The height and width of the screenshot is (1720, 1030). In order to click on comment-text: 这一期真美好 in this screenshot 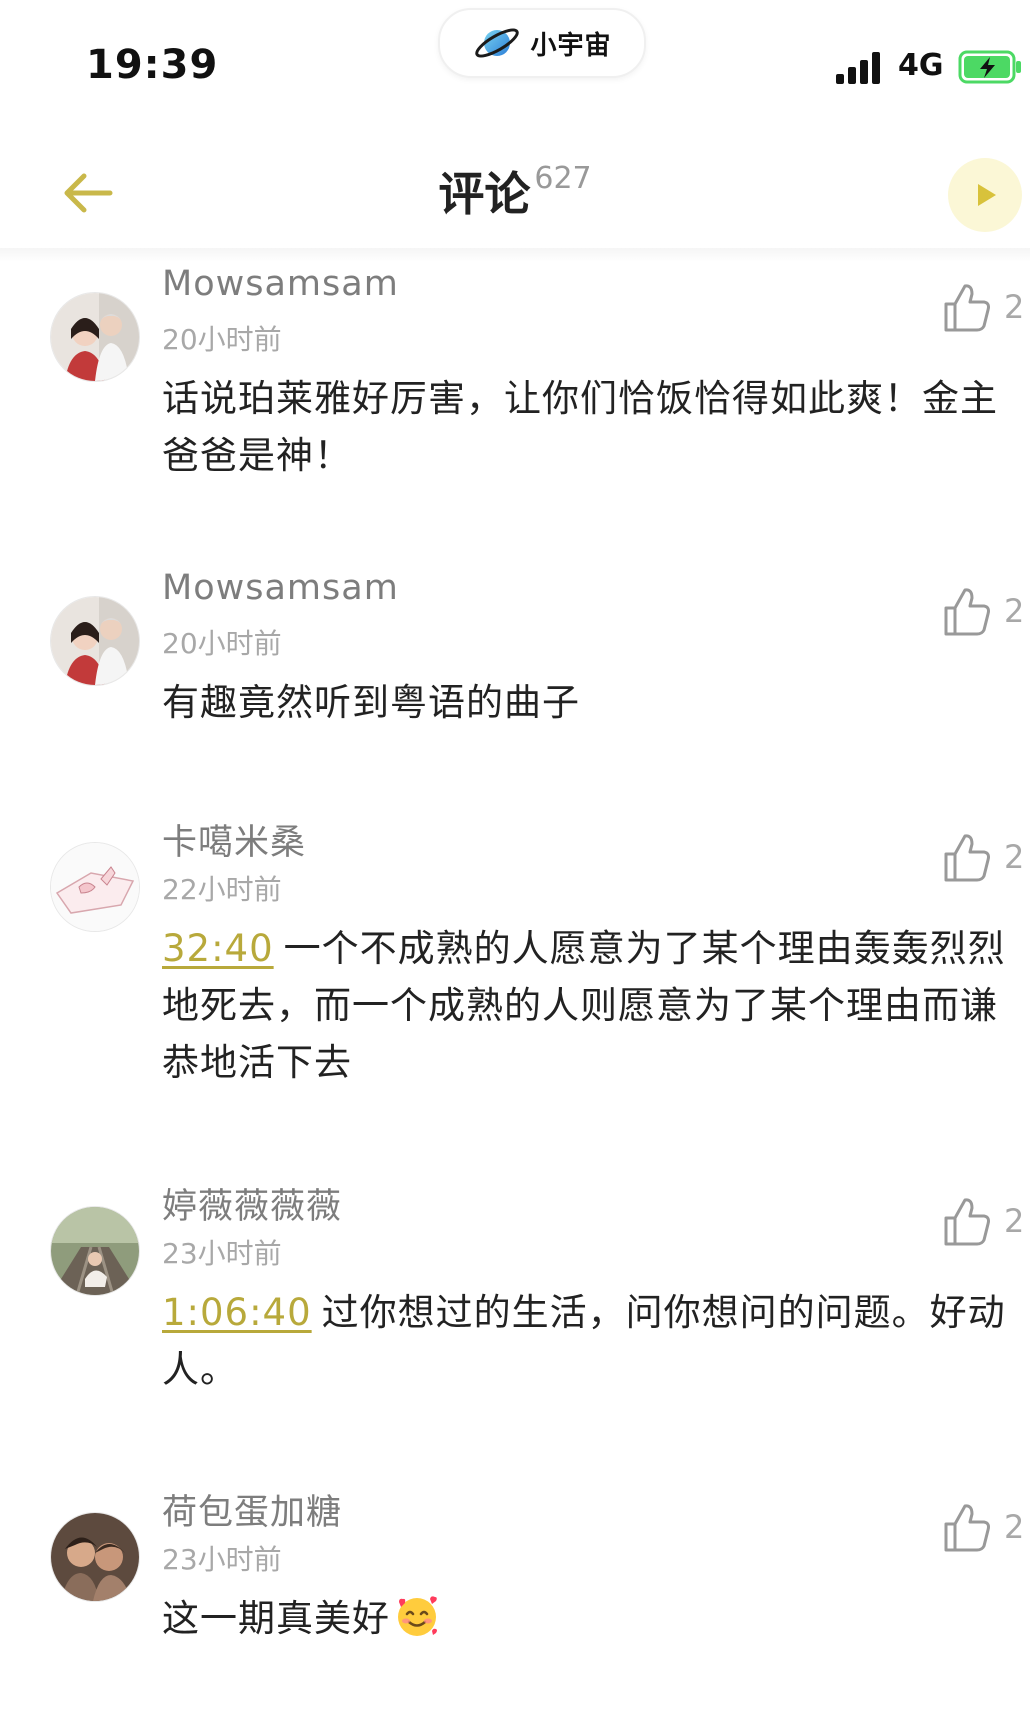, I will do `click(276, 1618)`.